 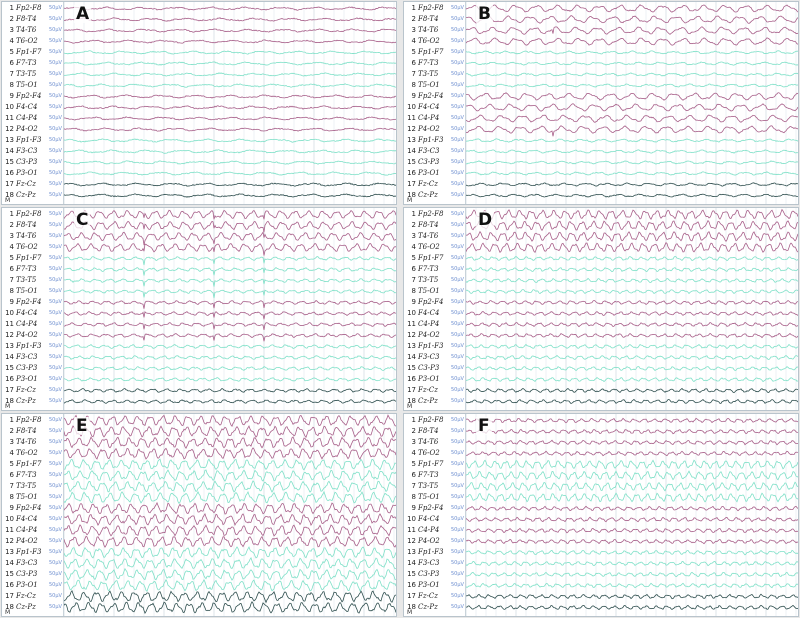 I want to click on channel-number: 15, so click(x=411, y=368).